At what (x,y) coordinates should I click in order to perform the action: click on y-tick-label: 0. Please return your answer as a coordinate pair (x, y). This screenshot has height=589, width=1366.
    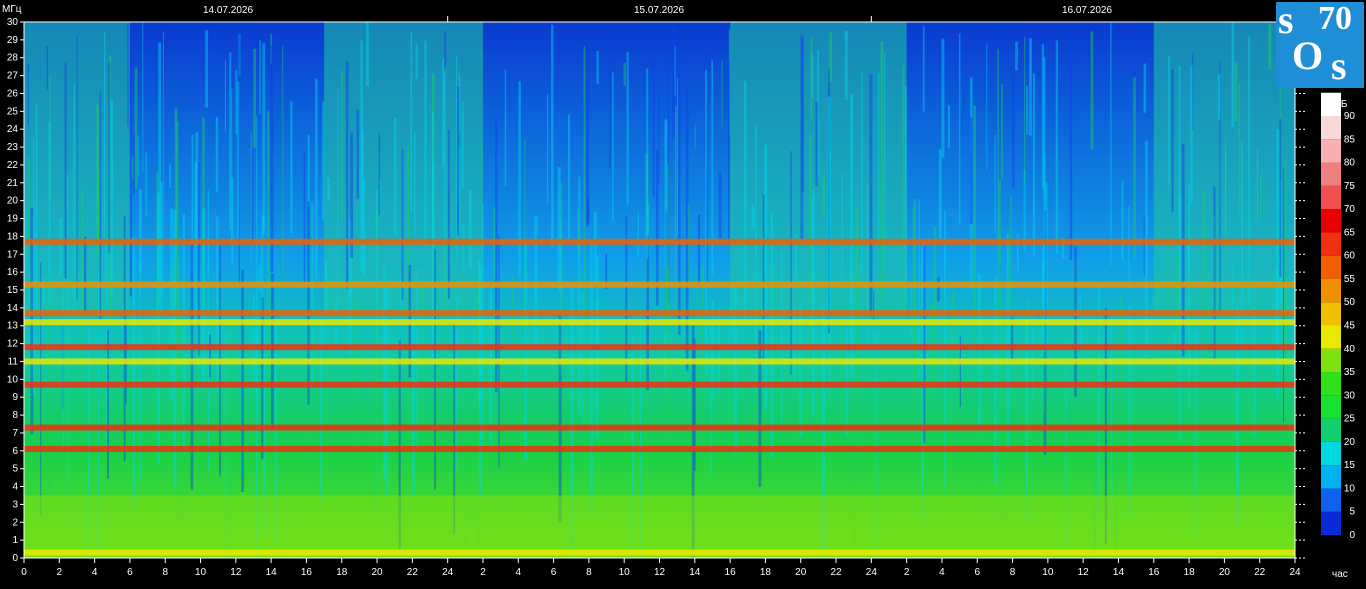
    Looking at the image, I should click on (15, 558).